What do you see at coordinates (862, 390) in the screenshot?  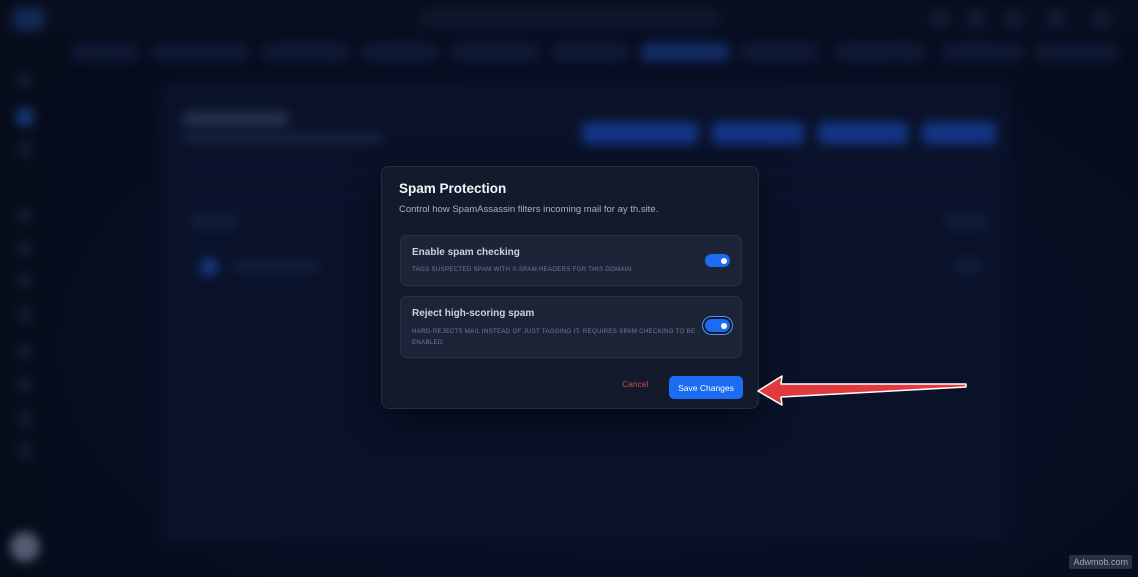 I see `annotation-arrow-icon` at bounding box center [862, 390].